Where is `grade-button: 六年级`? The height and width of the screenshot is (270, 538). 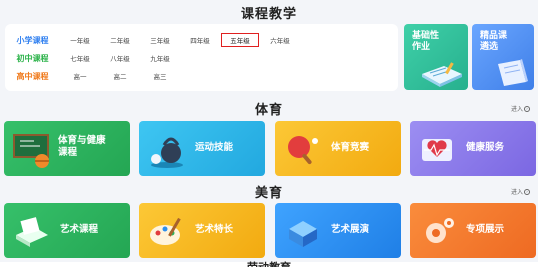 grade-button: 六年级 is located at coordinates (280, 40).